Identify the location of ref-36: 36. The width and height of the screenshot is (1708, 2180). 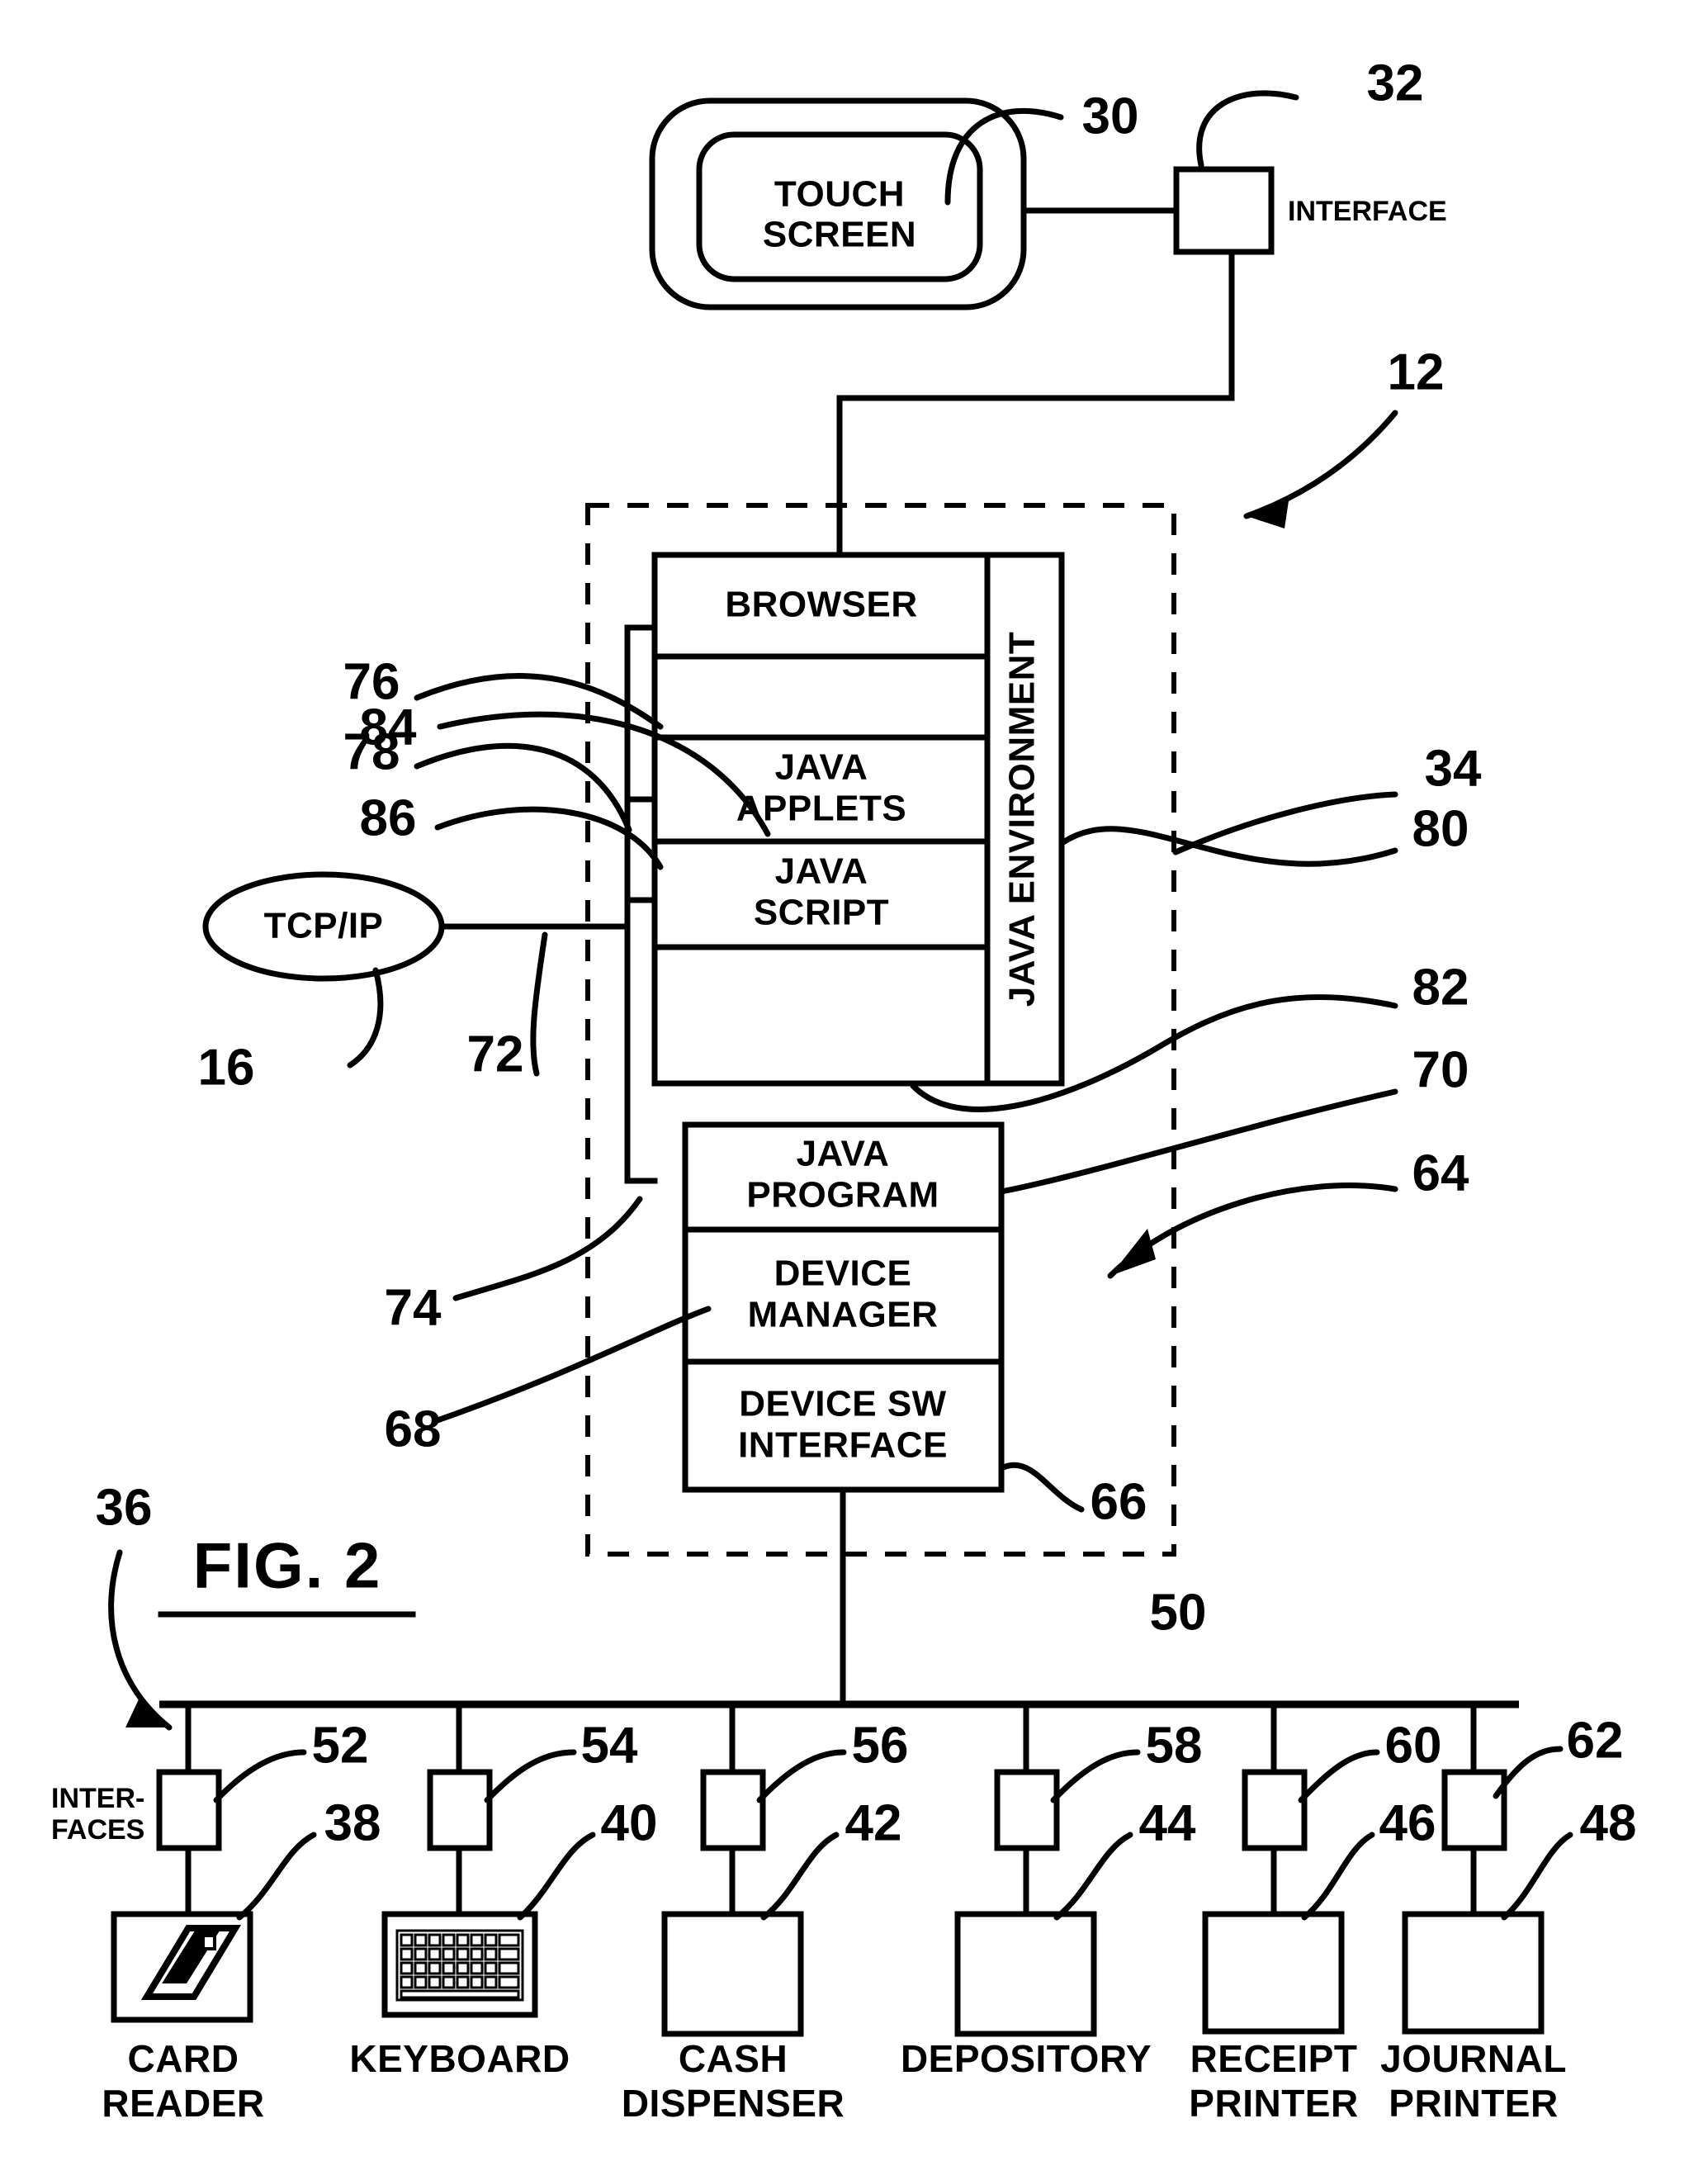
(124, 1508).